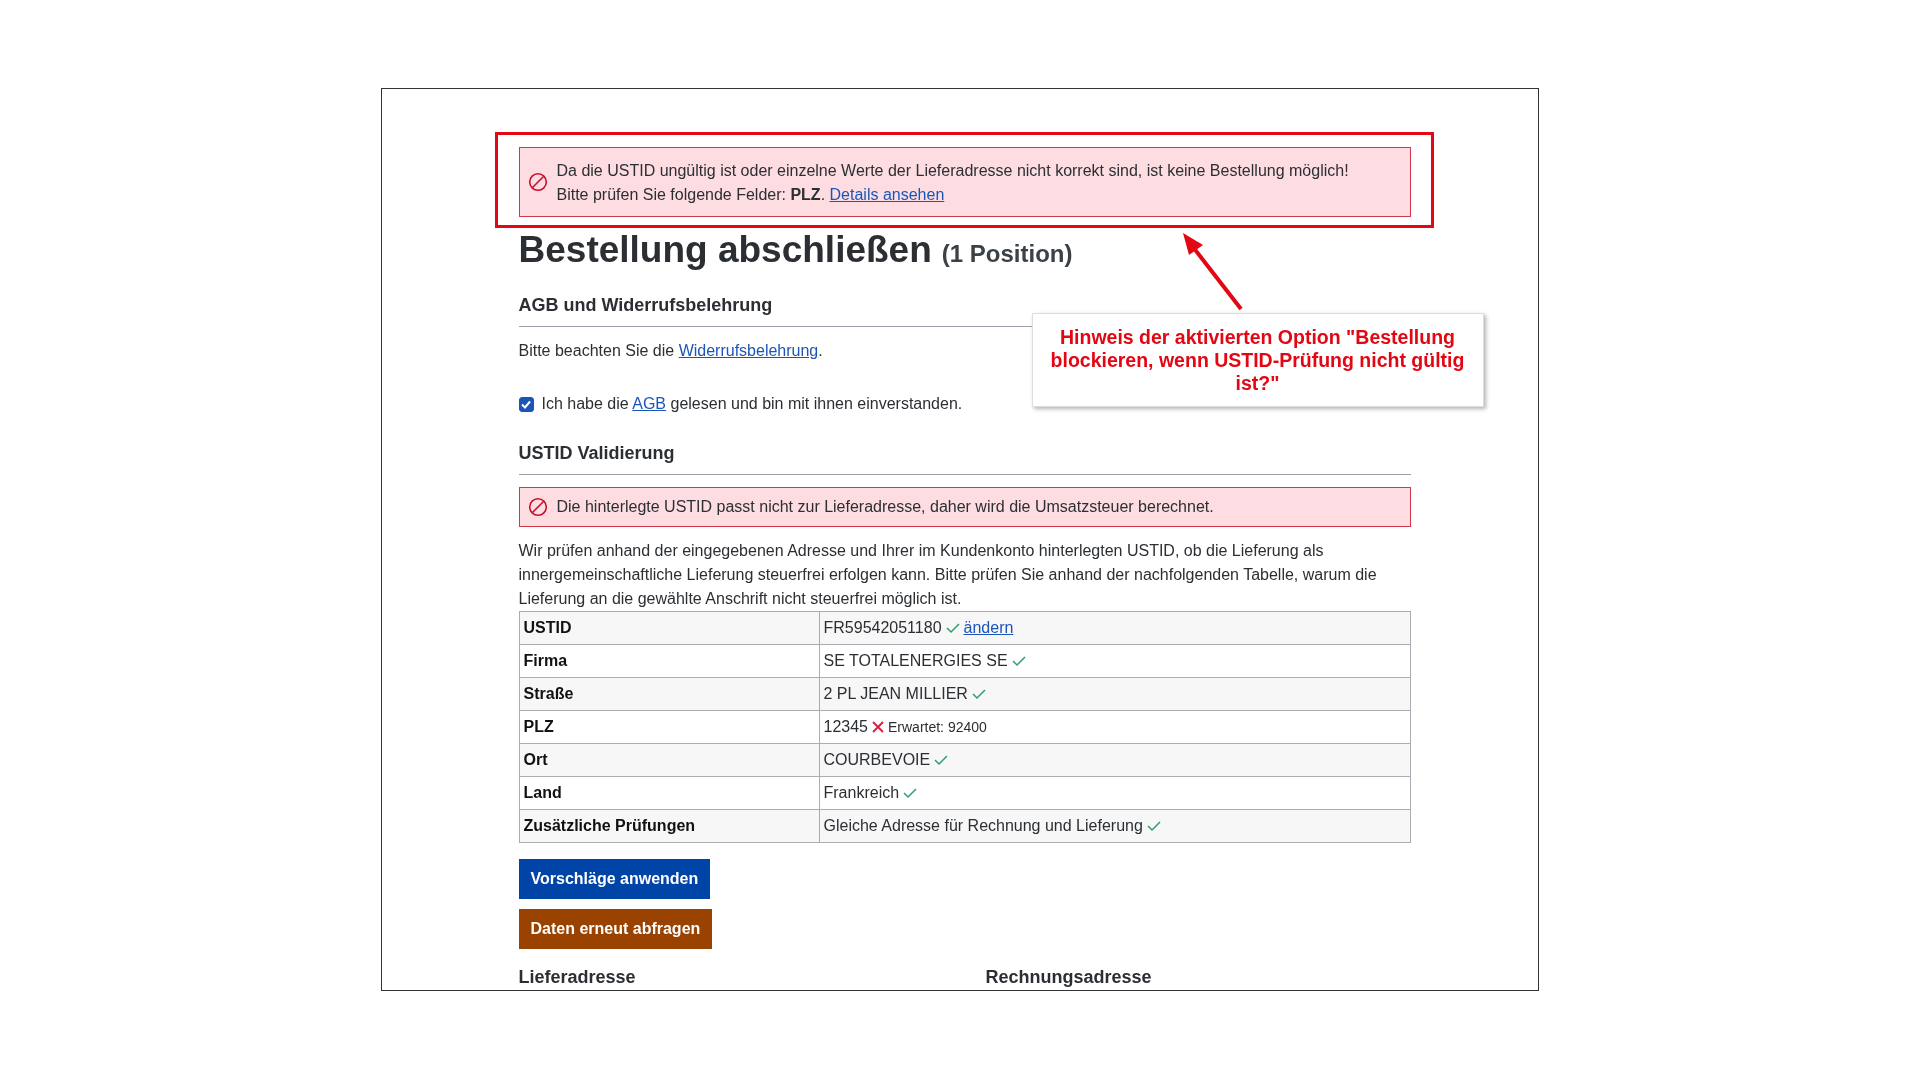 The height and width of the screenshot is (1080, 1920). I want to click on table-cell: Straße, so click(669, 694).